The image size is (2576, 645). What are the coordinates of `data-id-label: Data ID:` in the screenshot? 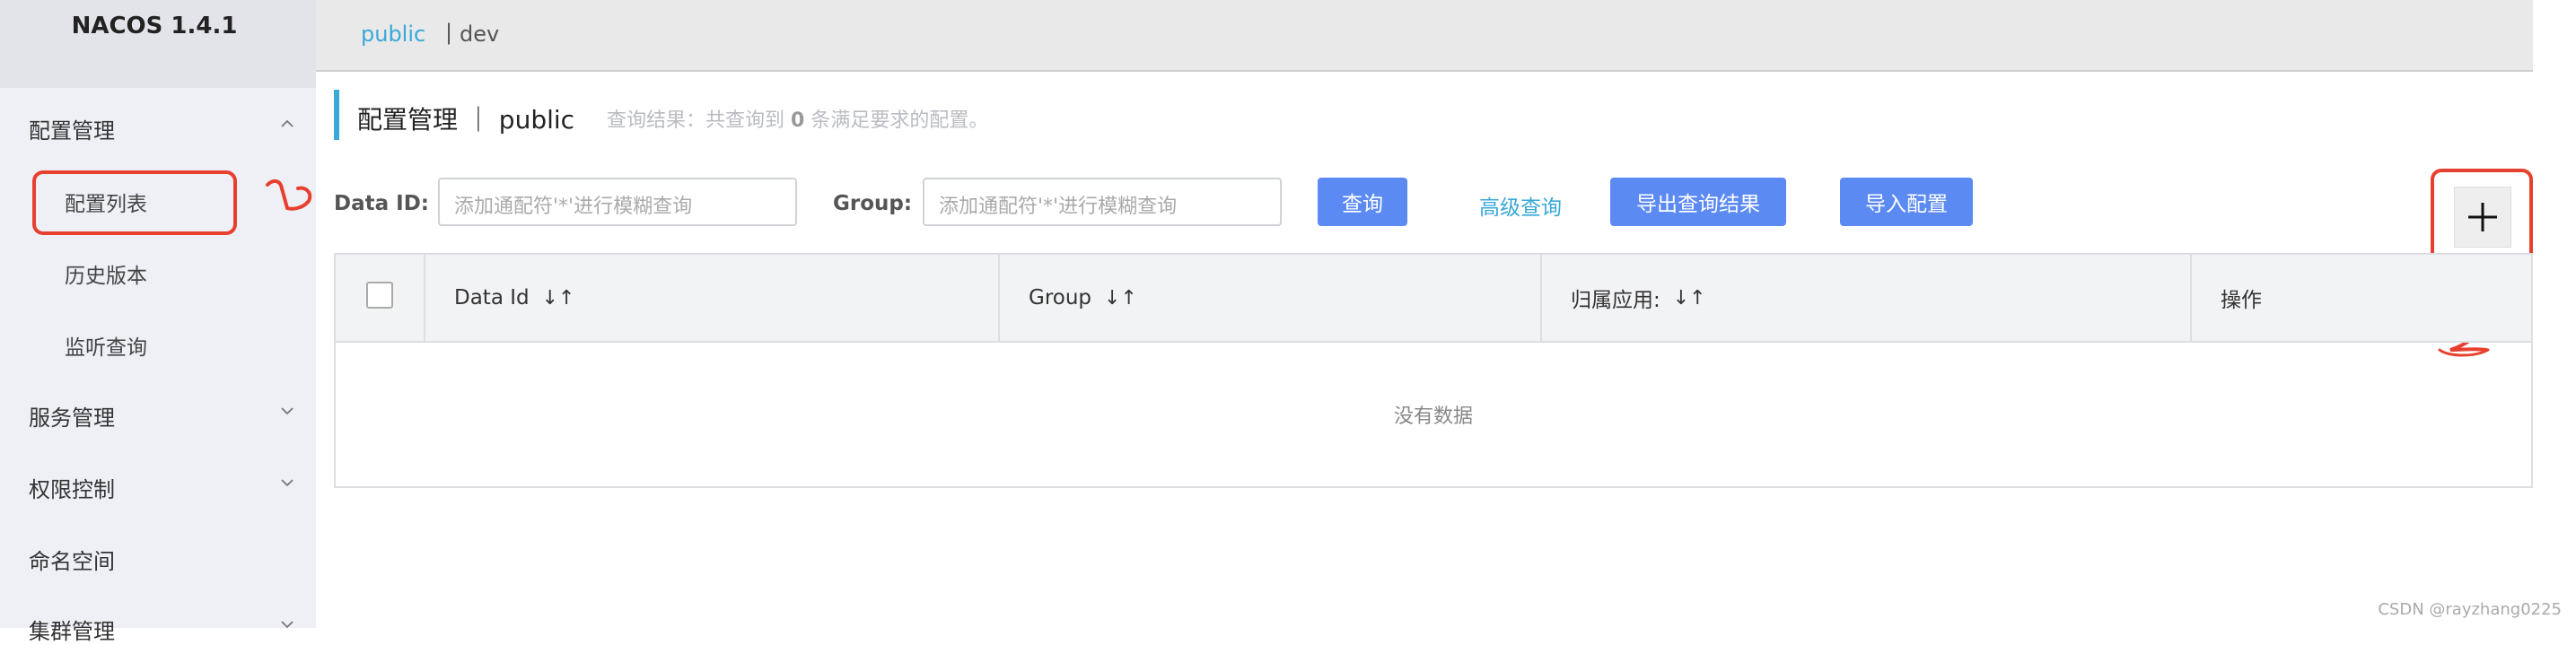 It's located at (381, 203).